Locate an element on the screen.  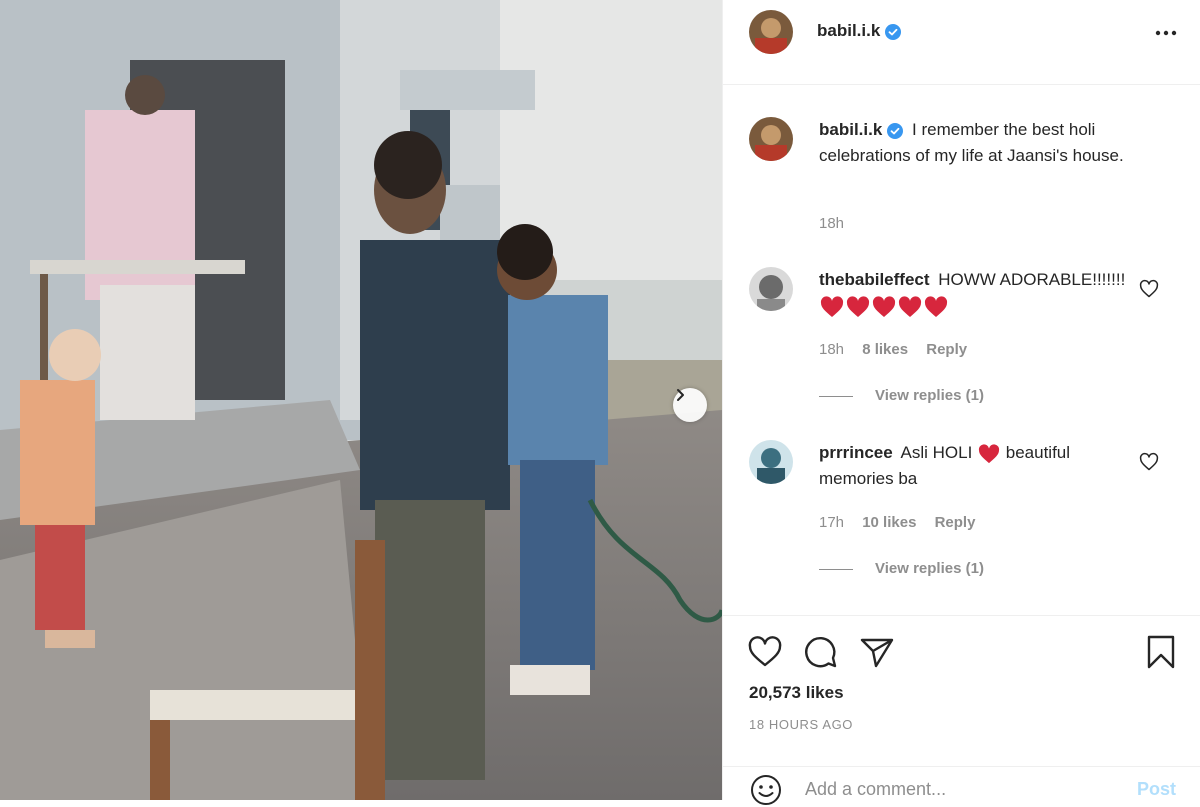
heart-emojis is located at coordinates (884, 306).